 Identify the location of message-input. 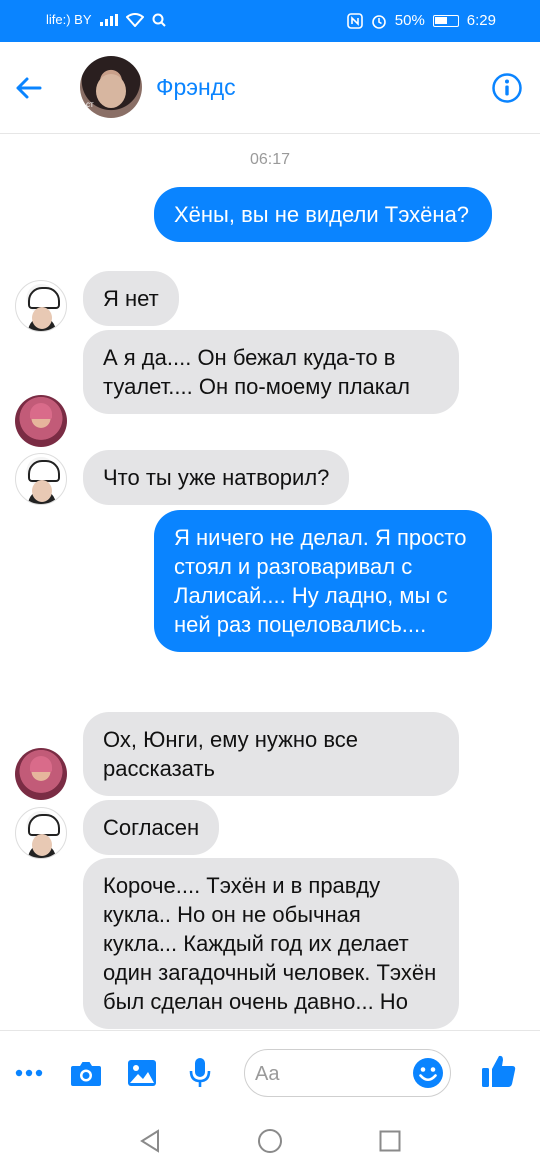
(330, 1074).